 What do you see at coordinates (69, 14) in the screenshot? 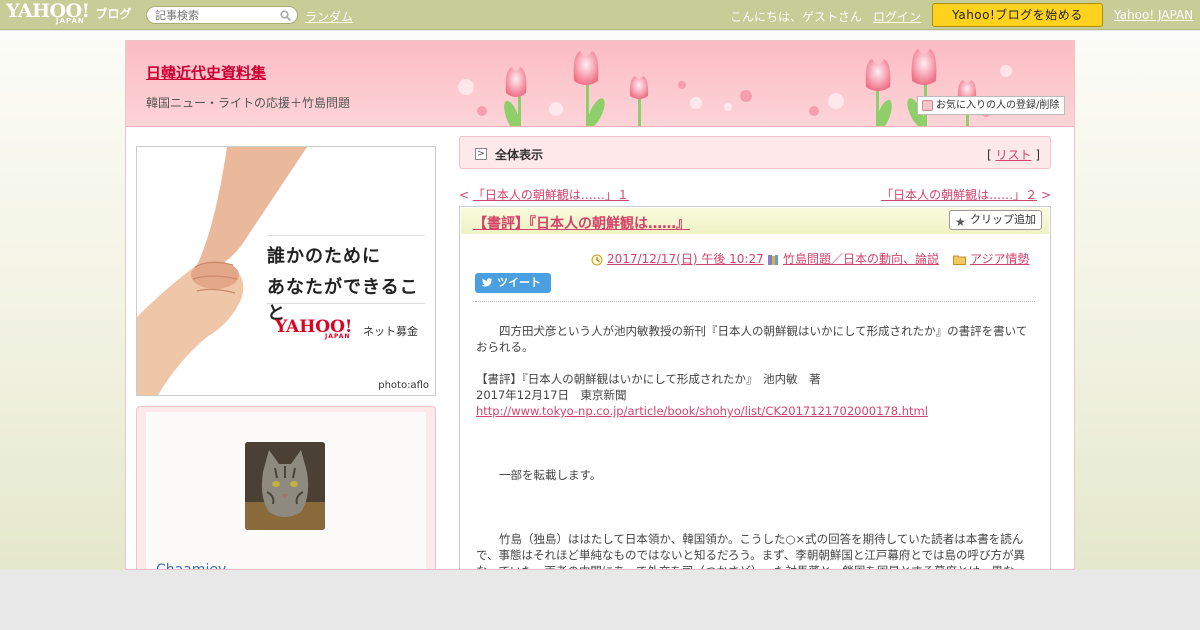
I see `yahoo-blog-logo: YAHOO! JAPAN ブログ` at bounding box center [69, 14].